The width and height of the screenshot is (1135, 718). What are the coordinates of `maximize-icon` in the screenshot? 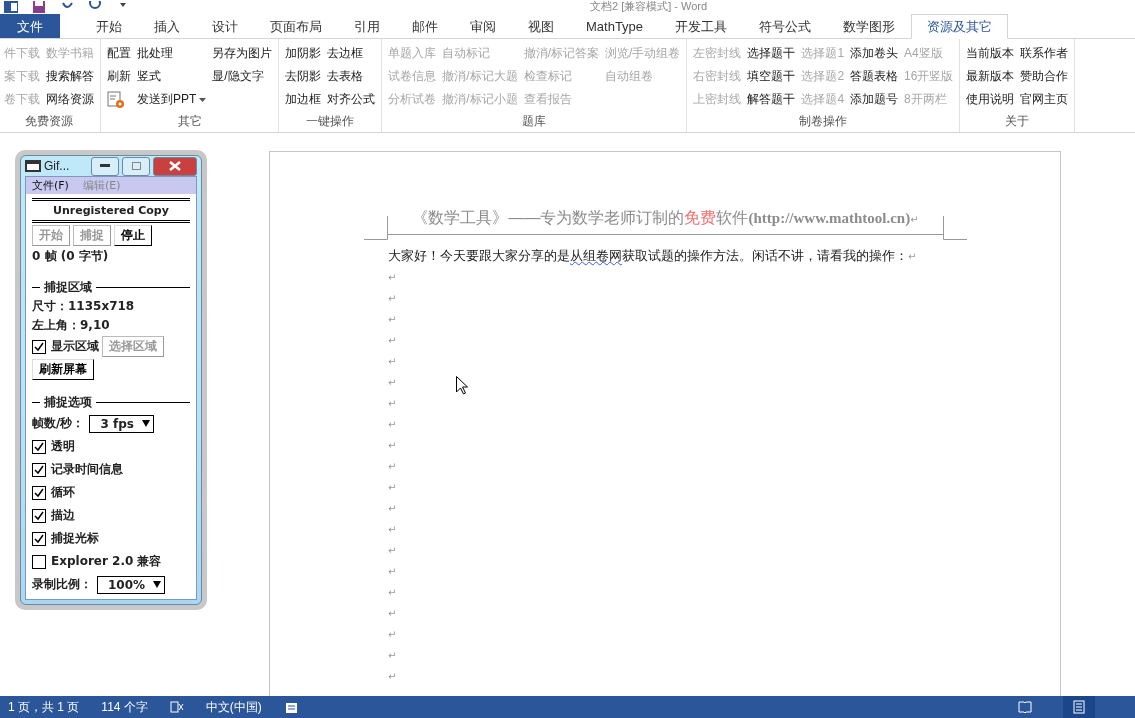 It's located at (136, 166).